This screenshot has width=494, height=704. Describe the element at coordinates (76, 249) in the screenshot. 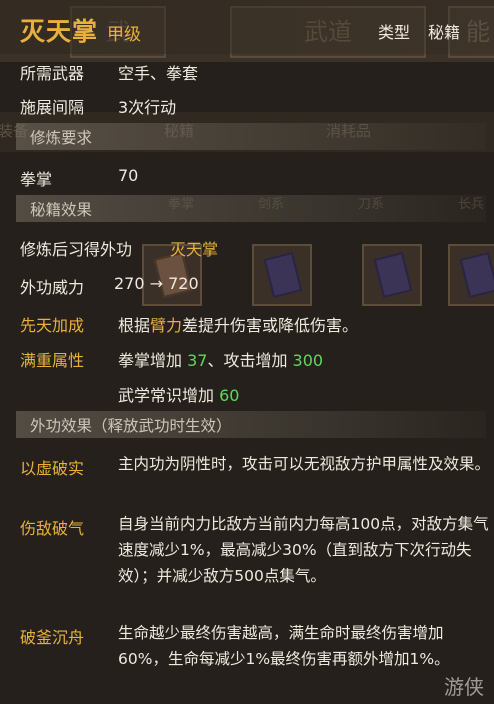

I see `learn-label: 修炼后习得外功` at that location.